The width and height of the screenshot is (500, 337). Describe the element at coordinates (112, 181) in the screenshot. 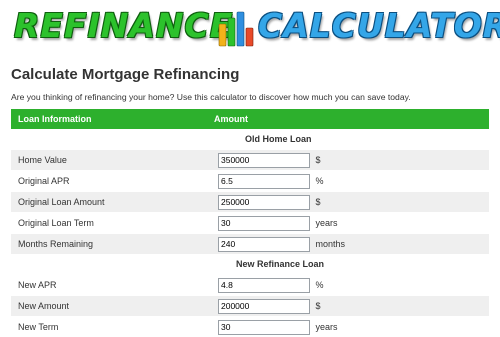

I see `row-label-original-apr: Original APR` at that location.